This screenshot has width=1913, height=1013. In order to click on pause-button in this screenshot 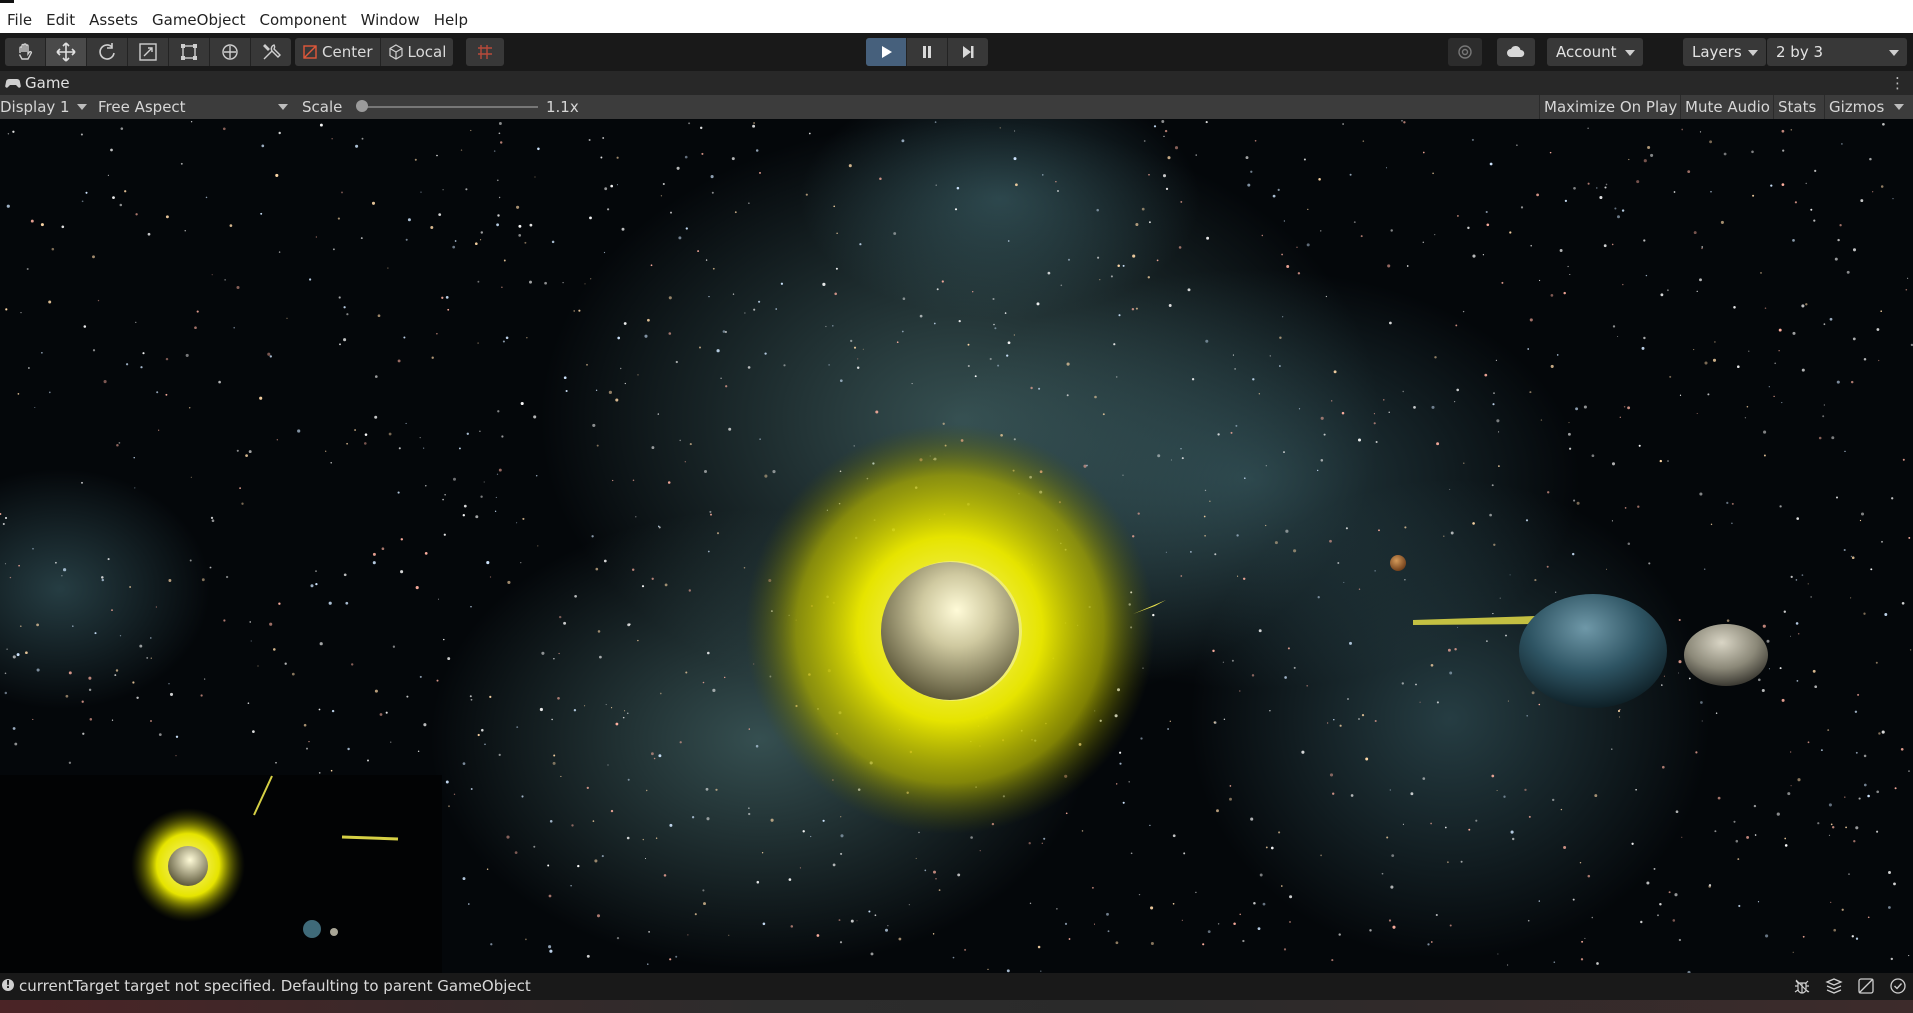, I will do `click(926, 52)`.